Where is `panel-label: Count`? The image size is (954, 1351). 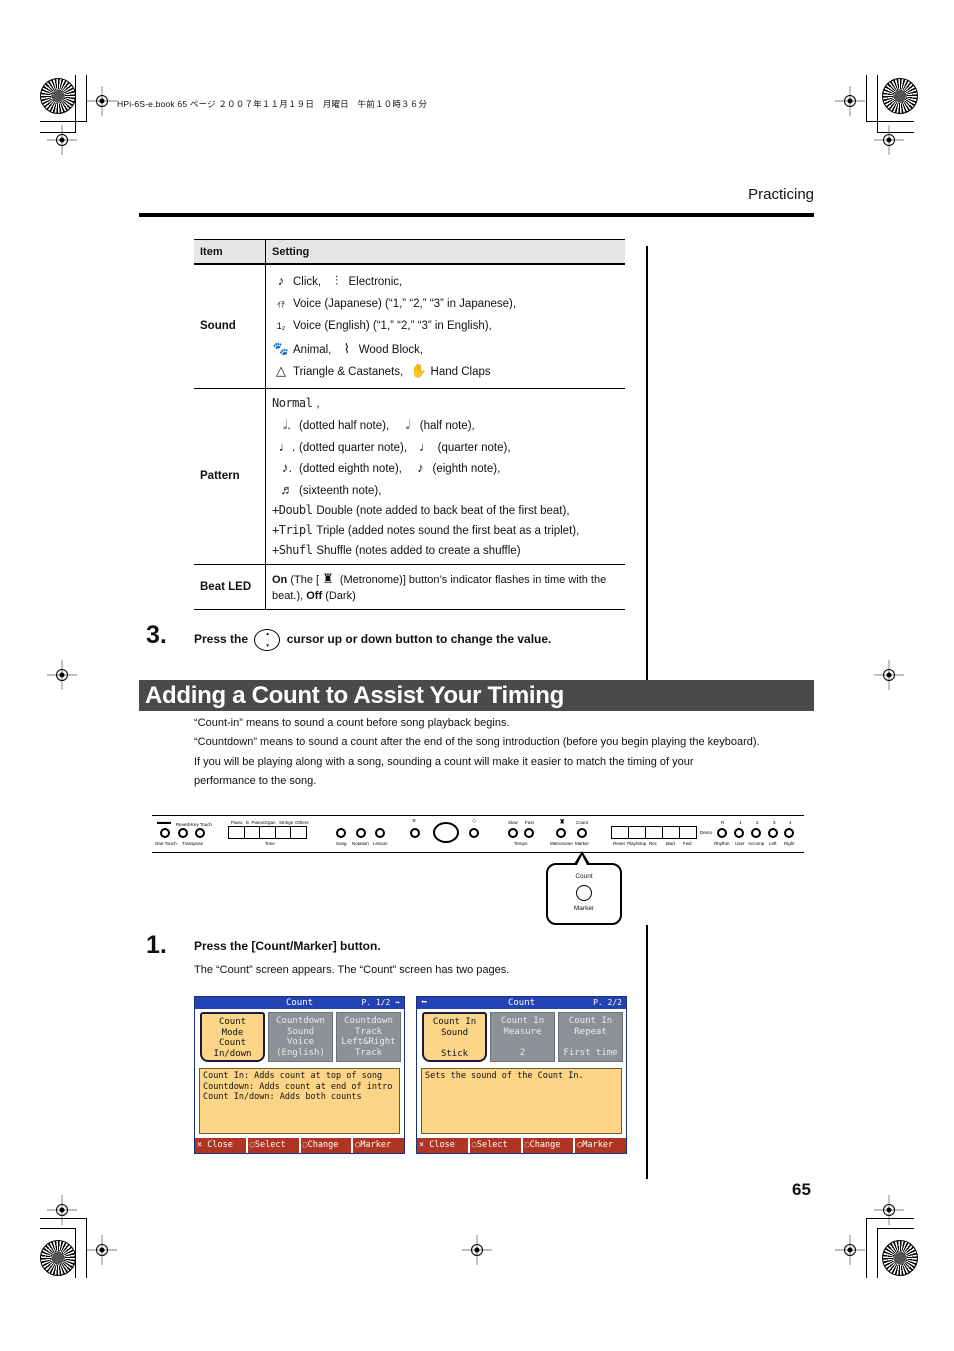 panel-label: Count is located at coordinates (582, 822).